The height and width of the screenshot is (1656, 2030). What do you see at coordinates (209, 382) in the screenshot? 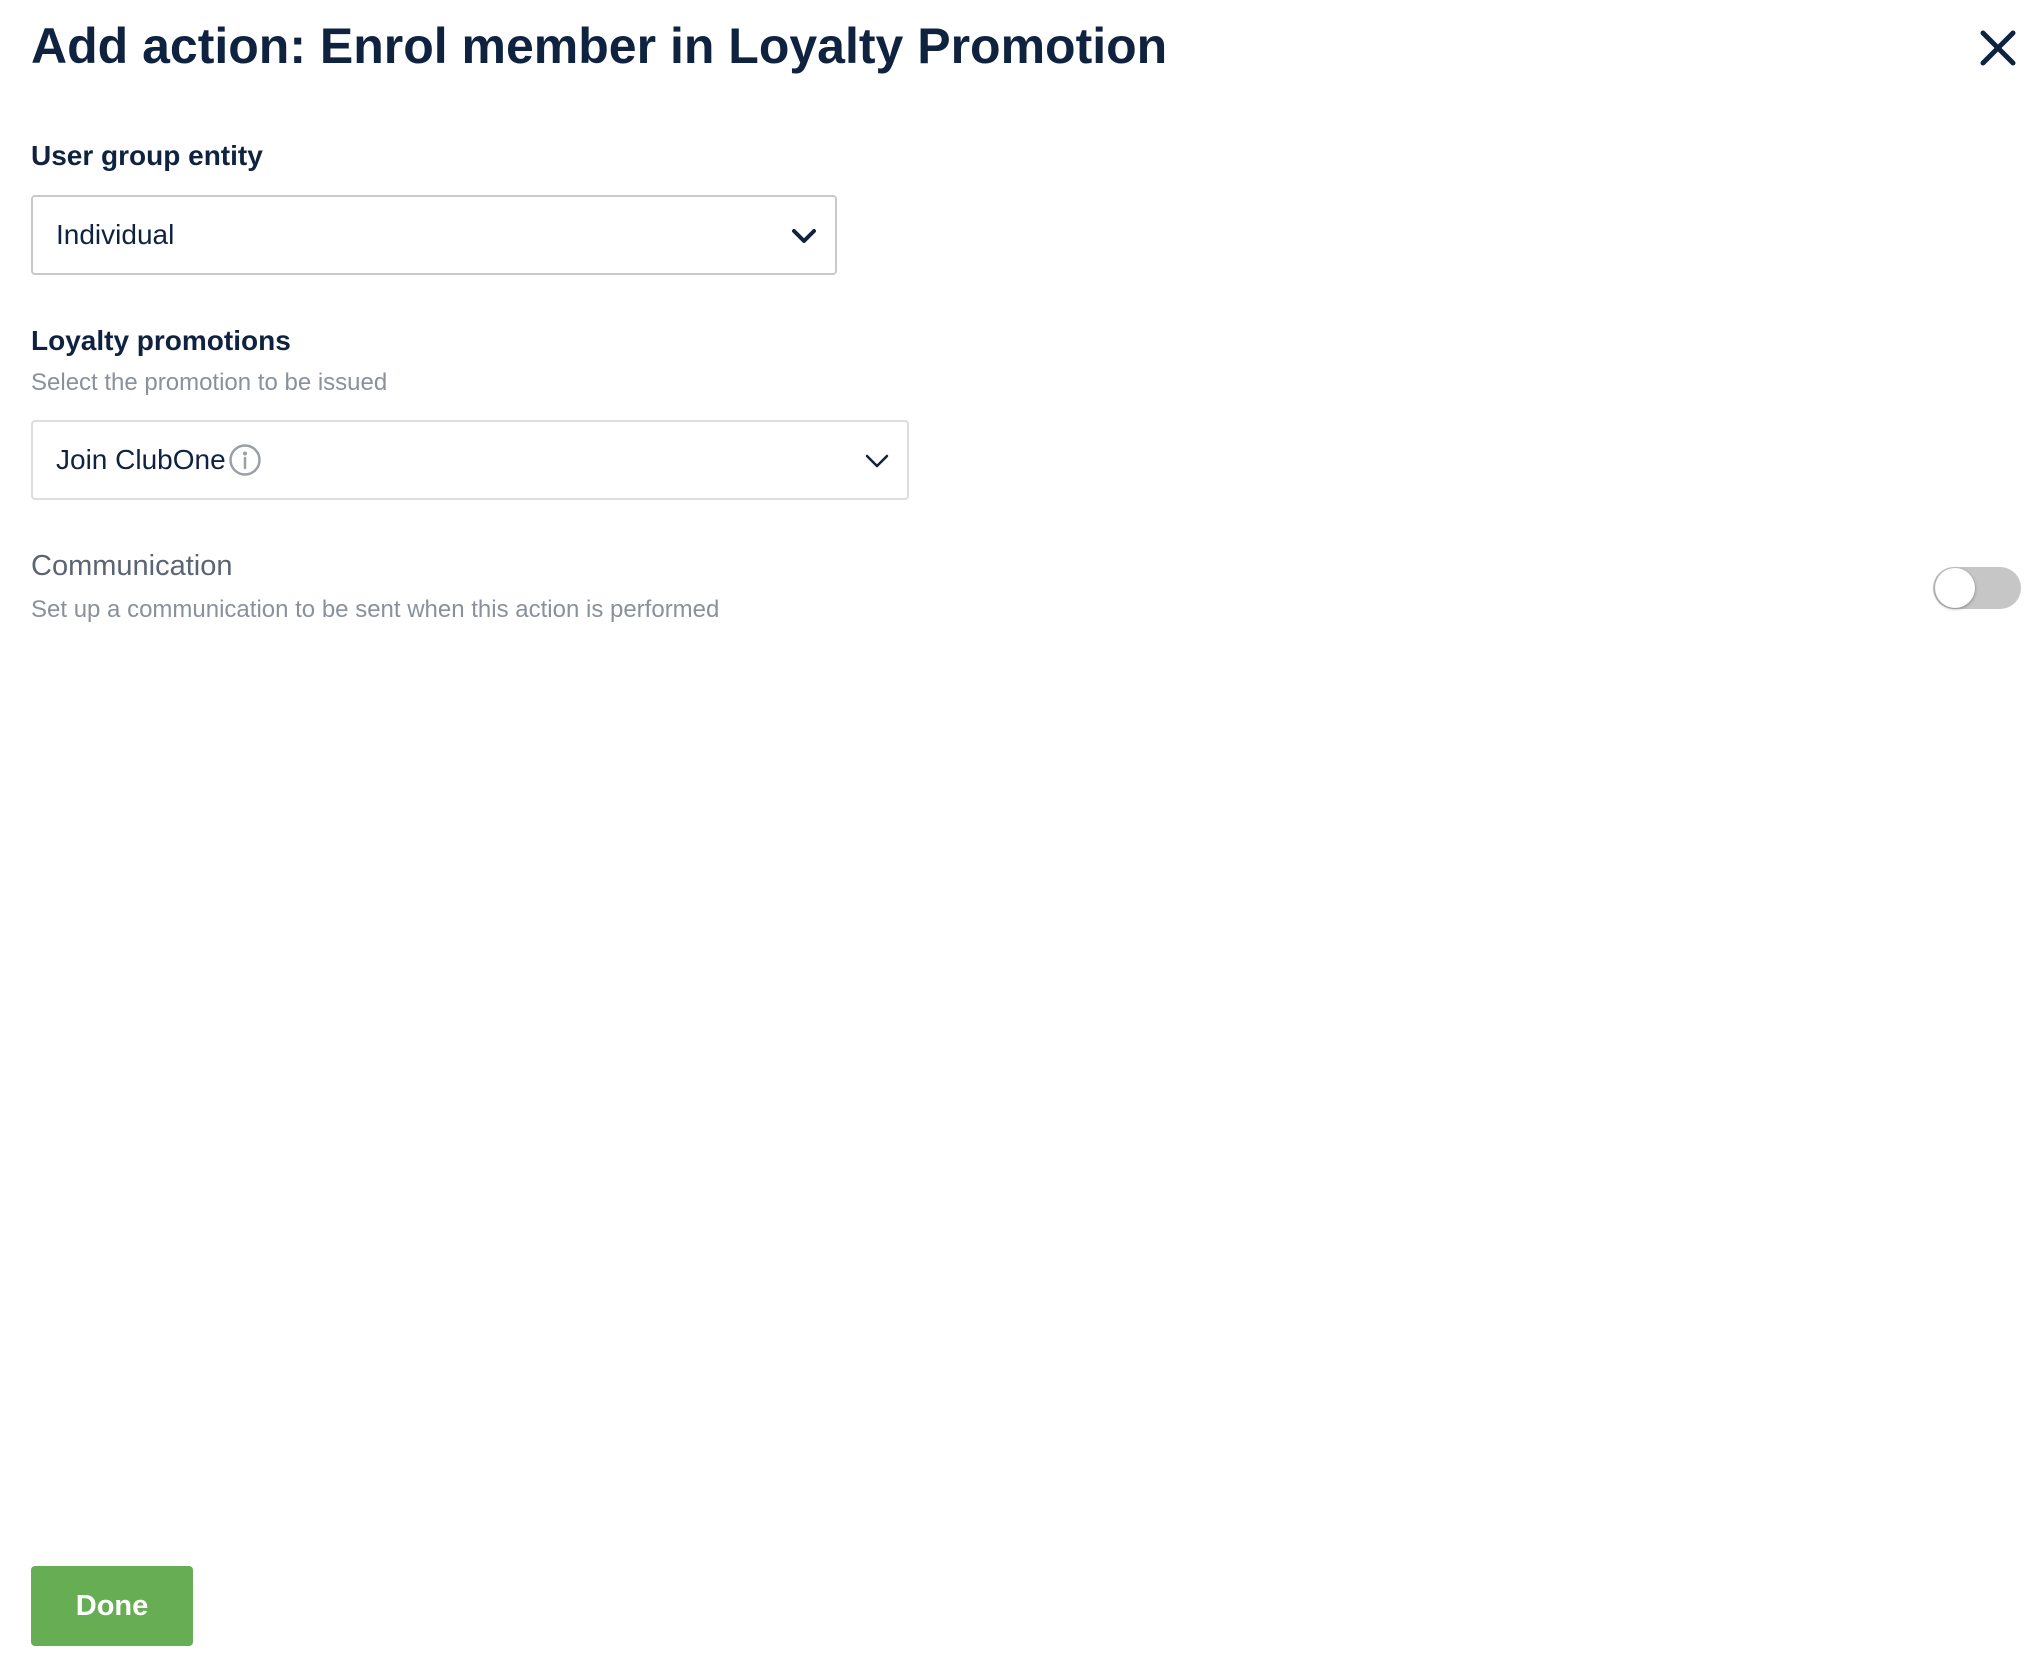
I see `loyalty-promotions-help: Select the promotion to be issued` at bounding box center [209, 382].